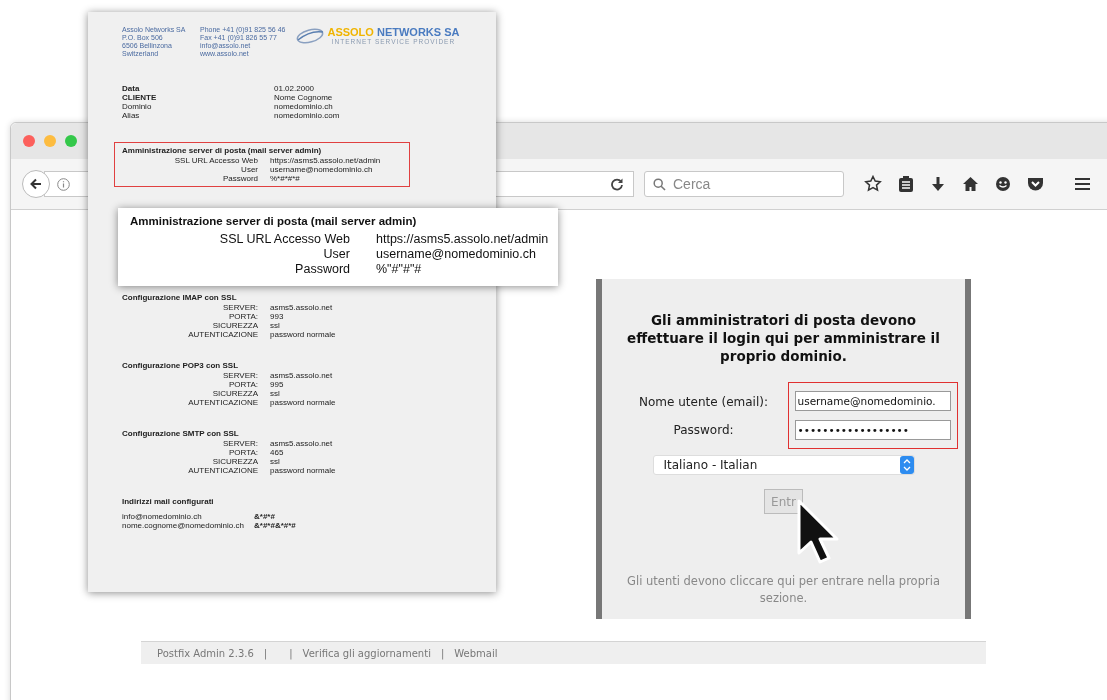 This screenshot has height=700, width=1107. Describe the element at coordinates (783, 501) in the screenshot. I see `submit-button: Entr` at that location.